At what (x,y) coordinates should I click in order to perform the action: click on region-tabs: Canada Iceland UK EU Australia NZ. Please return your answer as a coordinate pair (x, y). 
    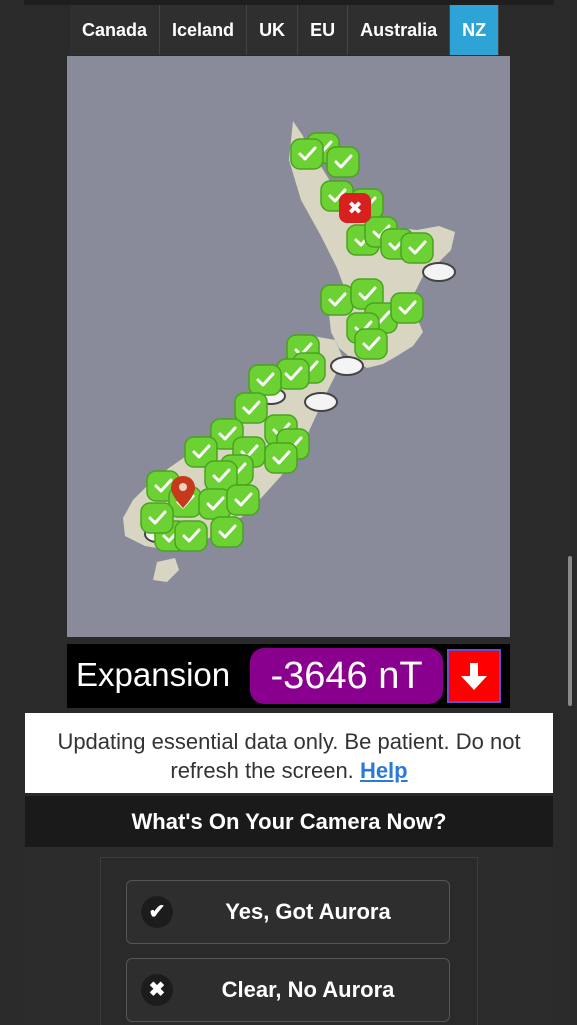
    Looking at the image, I should click on (285, 30).